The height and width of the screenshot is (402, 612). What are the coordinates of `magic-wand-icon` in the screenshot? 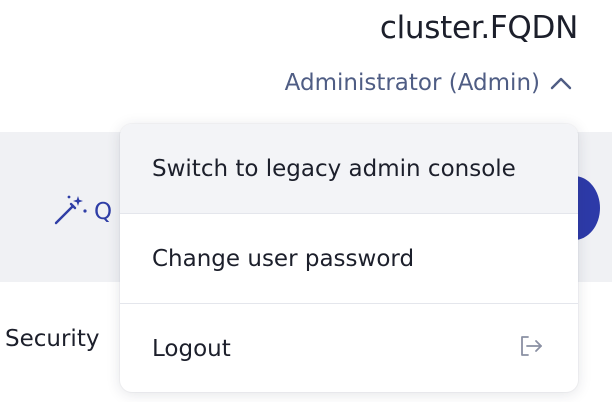 It's located at (70, 212).